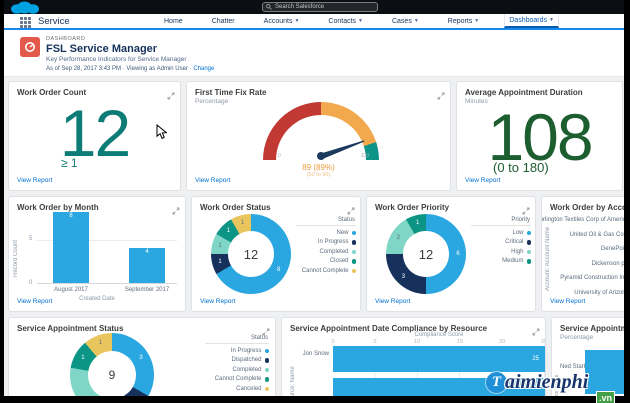 The height and width of the screenshot is (403, 630). What do you see at coordinates (321, 131) in the screenshot?
I see `gauge-chart: 0 100` at bounding box center [321, 131].